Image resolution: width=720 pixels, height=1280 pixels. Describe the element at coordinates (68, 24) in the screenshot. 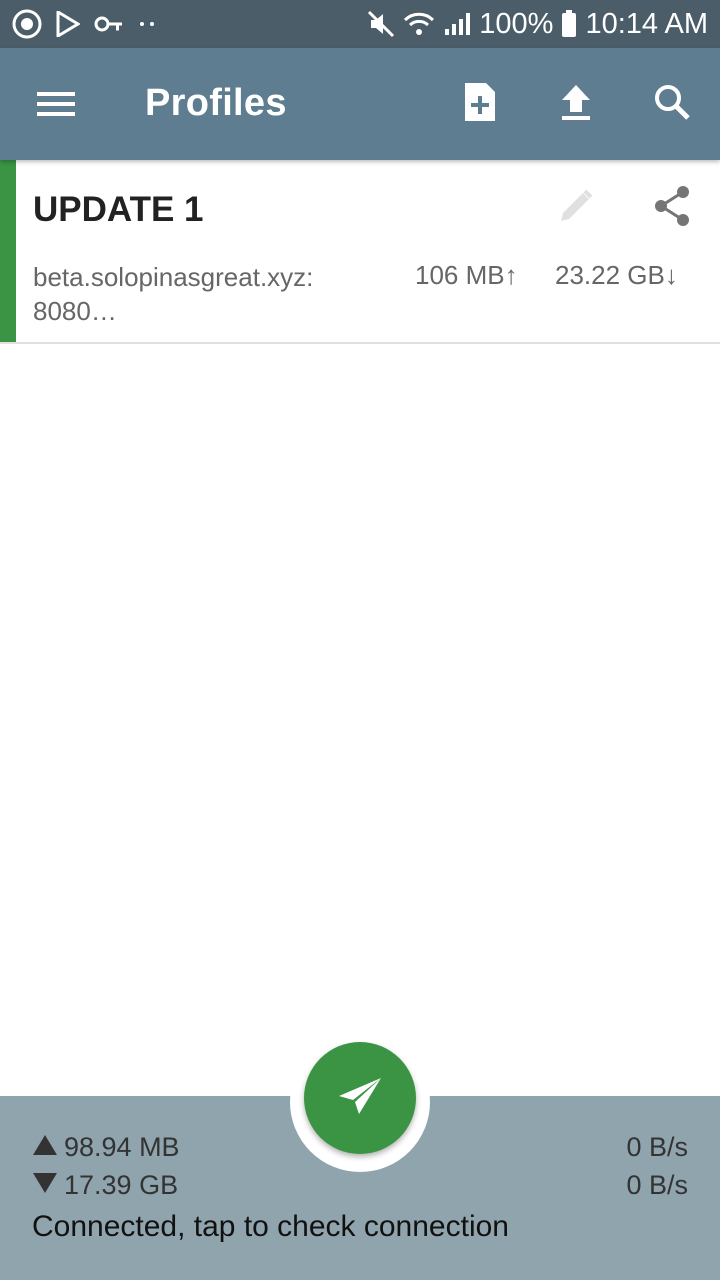

I see `play-store-icon` at that location.